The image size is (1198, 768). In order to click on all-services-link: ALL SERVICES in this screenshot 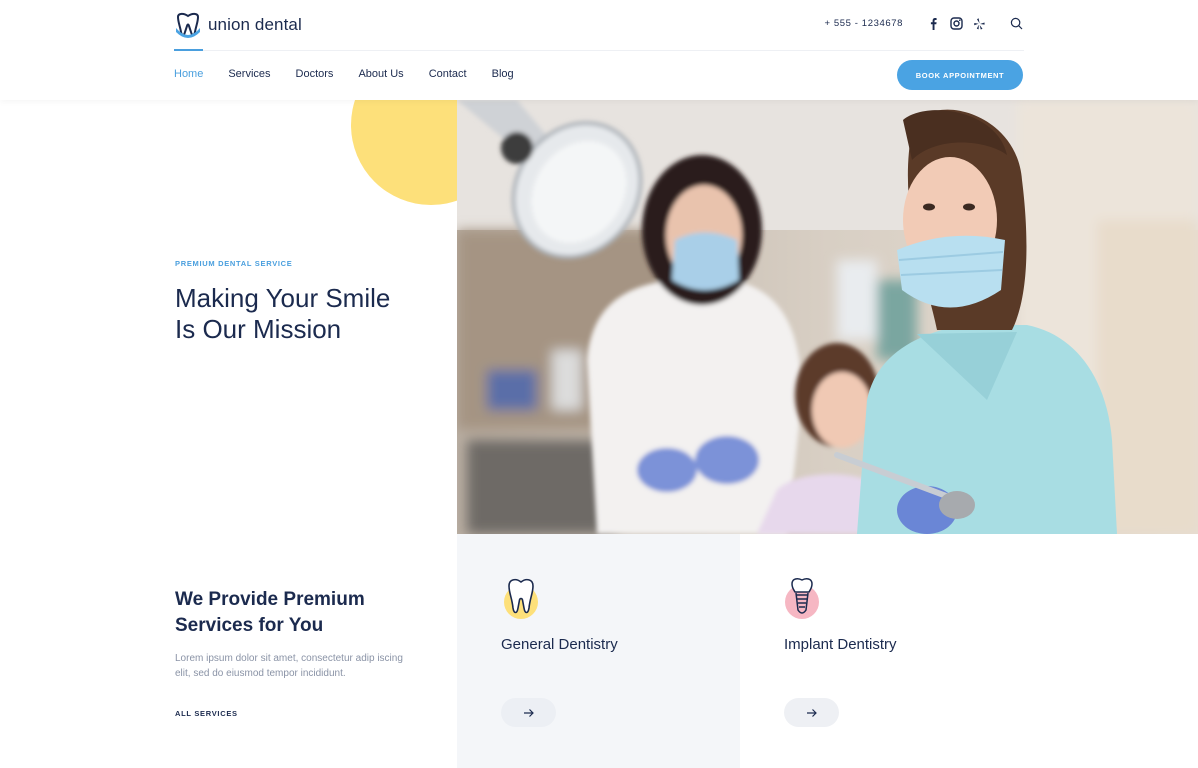, I will do `click(206, 713)`.